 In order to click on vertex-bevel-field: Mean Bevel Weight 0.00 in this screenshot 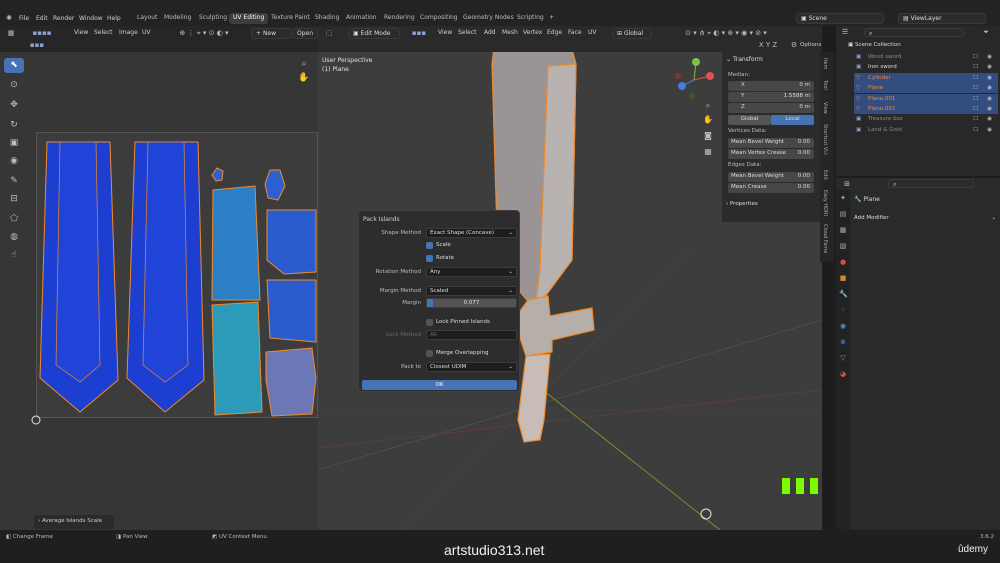, I will do `click(771, 143)`.